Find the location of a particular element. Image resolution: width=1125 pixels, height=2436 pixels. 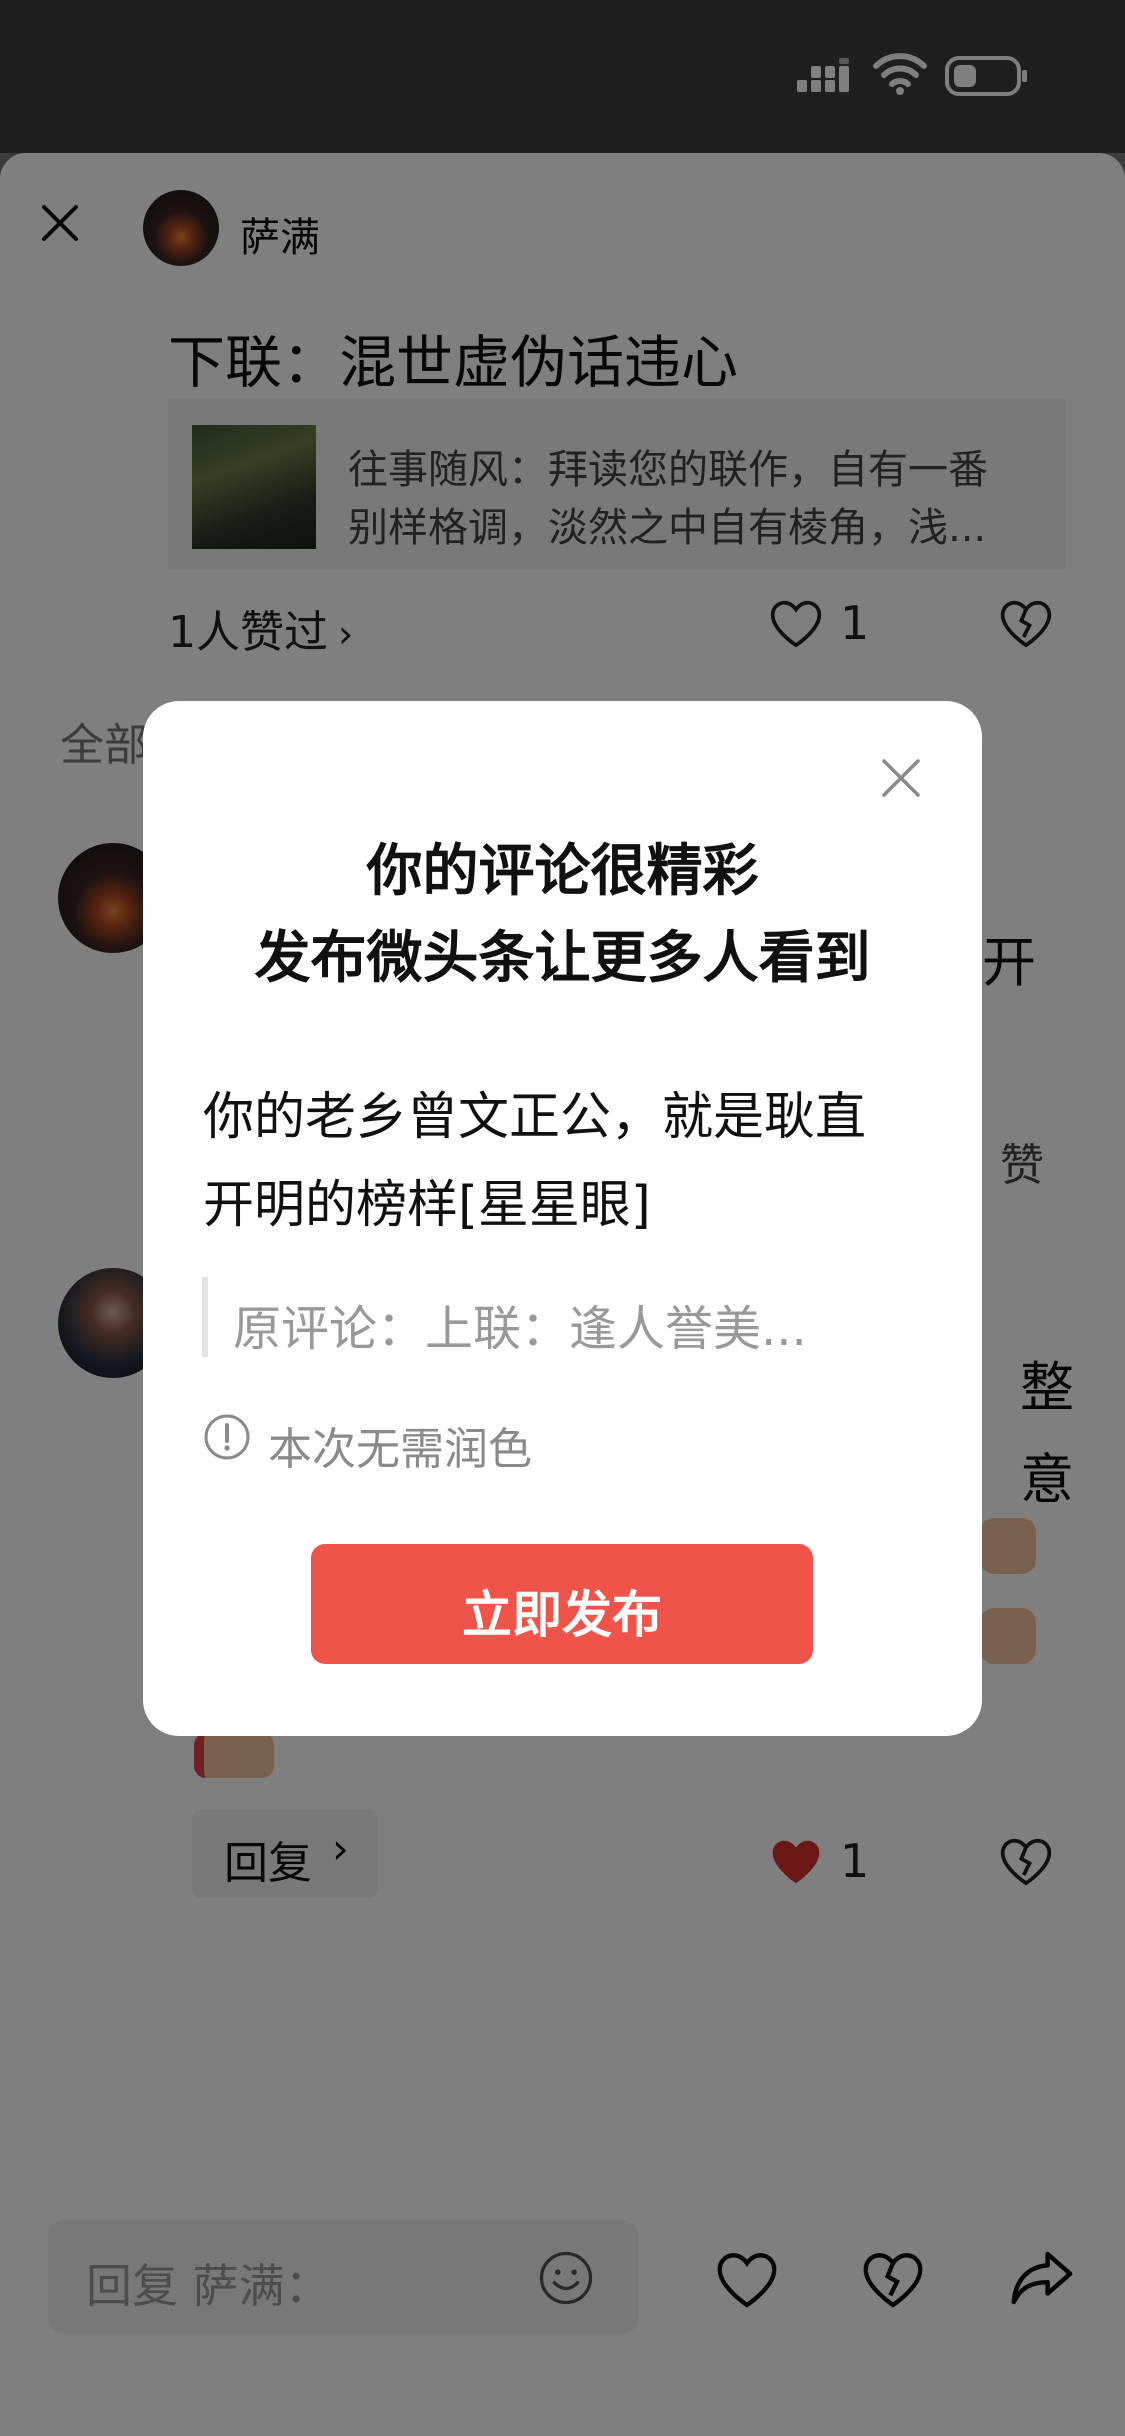

close-icon is located at coordinates (901, 778).